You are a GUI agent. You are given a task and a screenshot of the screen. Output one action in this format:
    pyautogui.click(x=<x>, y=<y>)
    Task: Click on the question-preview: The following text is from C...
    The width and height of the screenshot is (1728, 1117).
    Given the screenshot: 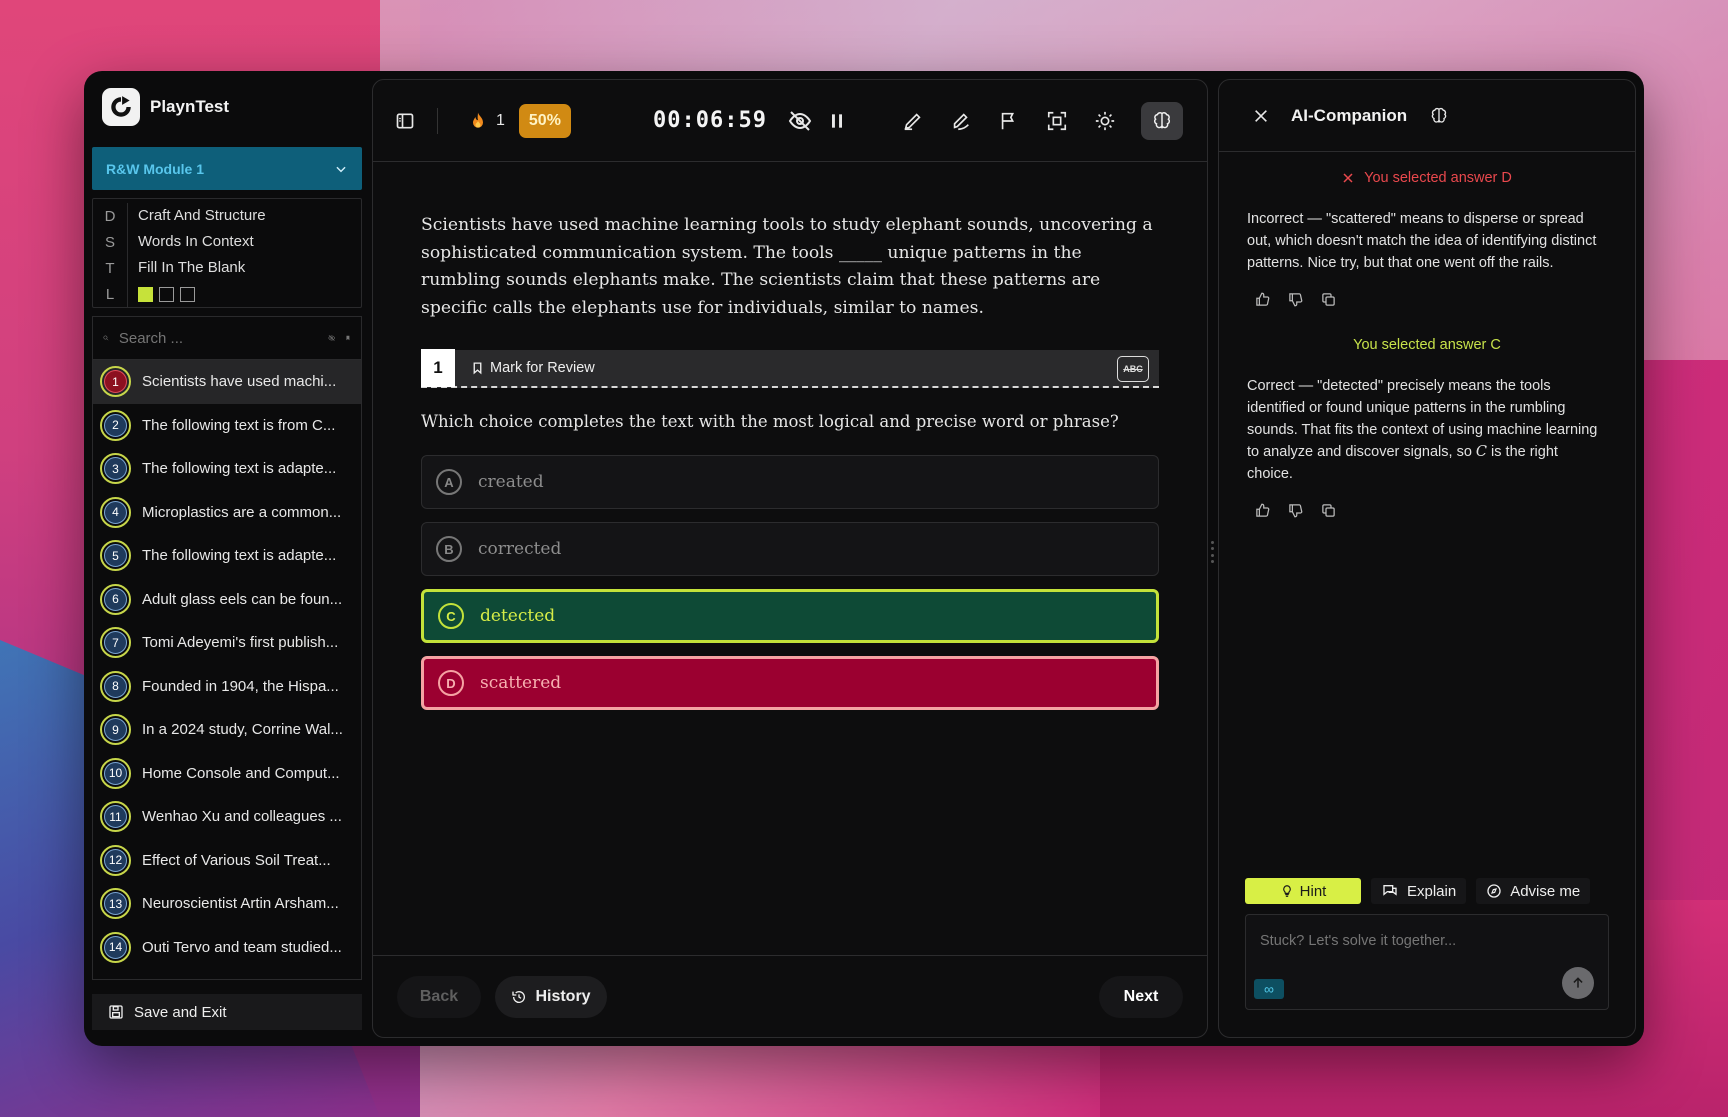 What is the action you would take?
    pyautogui.click(x=239, y=425)
    